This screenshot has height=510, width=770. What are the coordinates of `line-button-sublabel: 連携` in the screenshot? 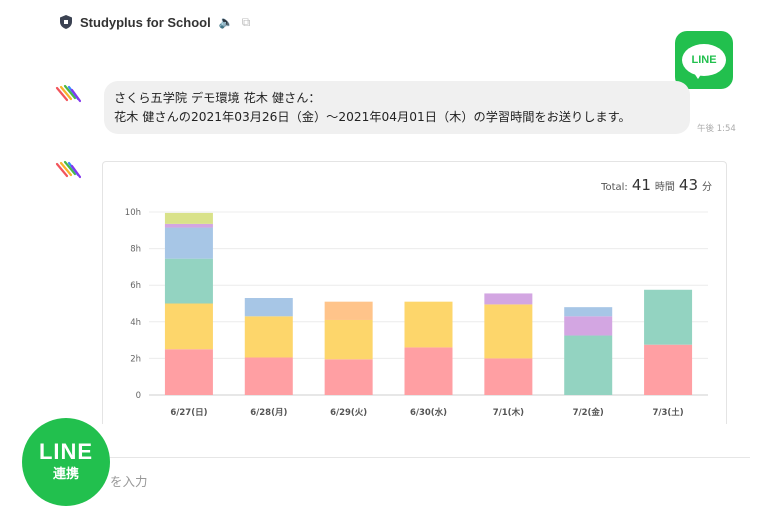 It's located at (65, 474).